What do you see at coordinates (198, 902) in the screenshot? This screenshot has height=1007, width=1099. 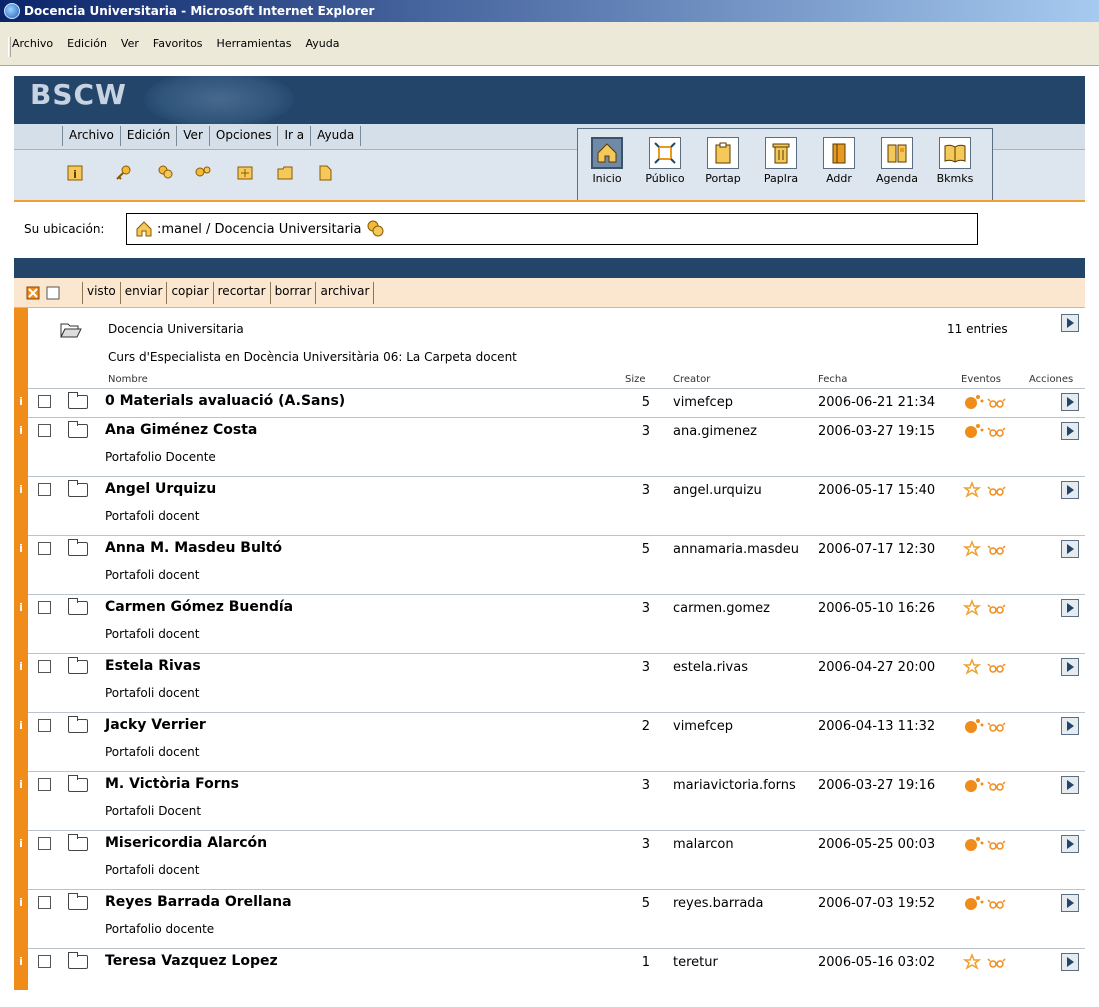 I see `entry-name: Reyes Barrada Orellana` at bounding box center [198, 902].